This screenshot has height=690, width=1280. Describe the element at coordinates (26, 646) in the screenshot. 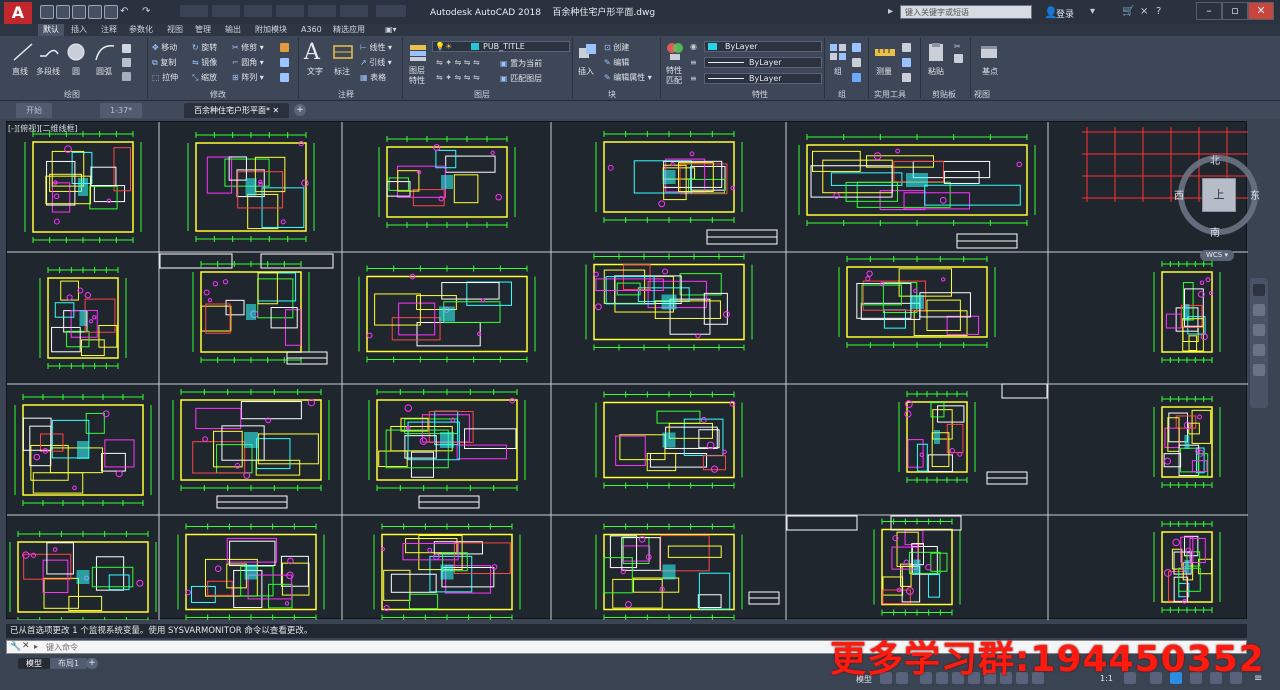

I see `close-command-icon: ✕` at that location.